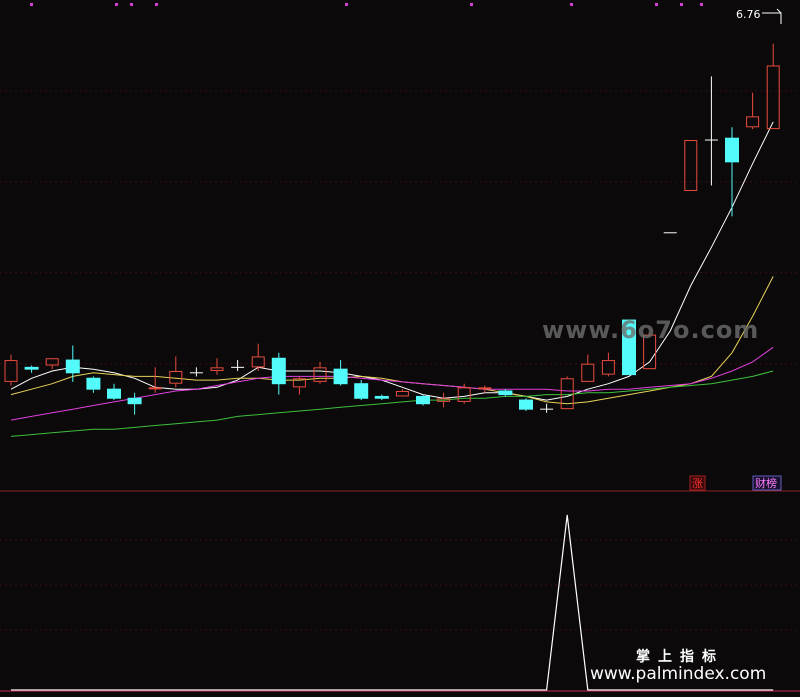 The height and width of the screenshot is (697, 800). I want to click on price-arrow-icon, so click(772, 16).